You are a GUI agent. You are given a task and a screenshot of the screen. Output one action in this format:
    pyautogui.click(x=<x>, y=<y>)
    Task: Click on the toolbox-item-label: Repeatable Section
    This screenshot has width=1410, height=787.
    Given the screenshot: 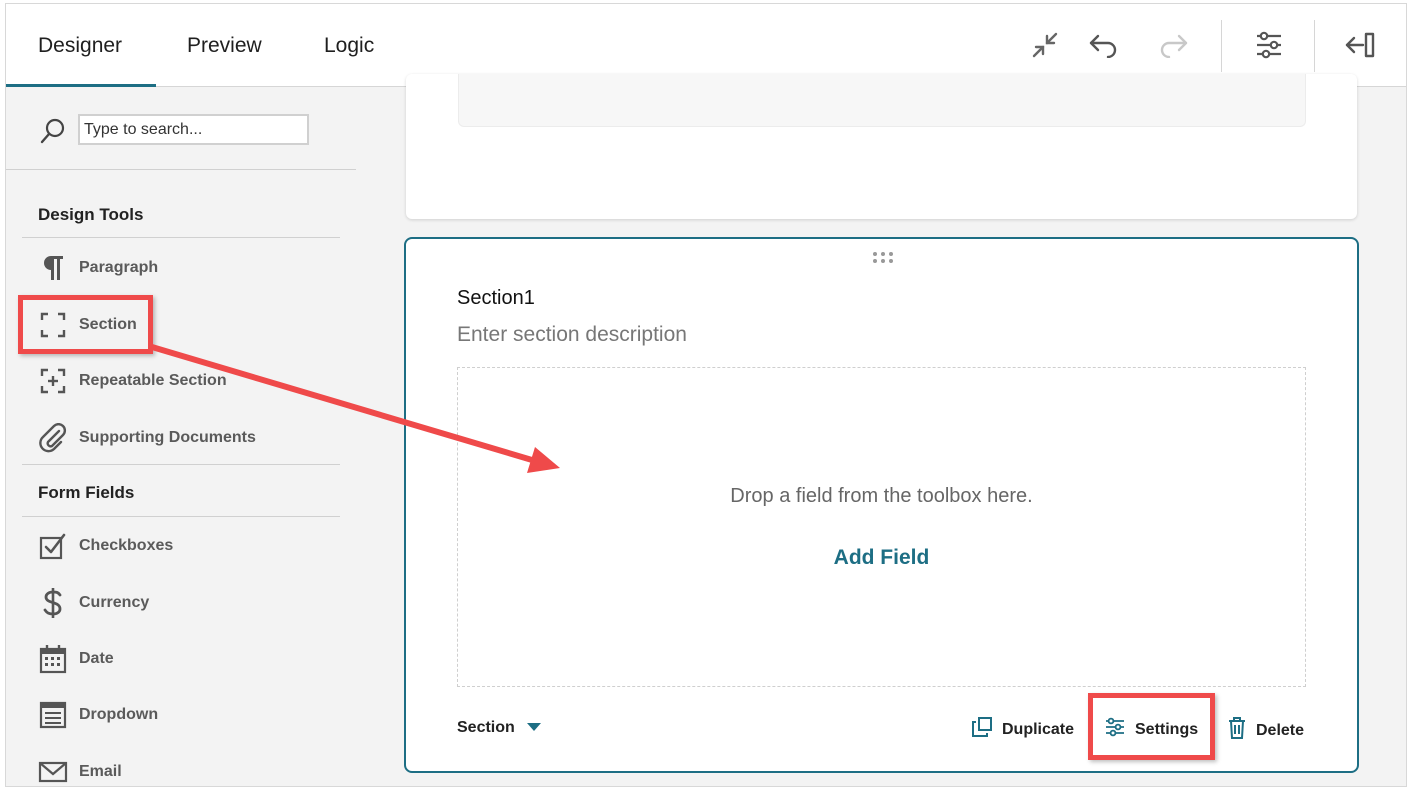 What is the action you would take?
    pyautogui.click(x=153, y=380)
    